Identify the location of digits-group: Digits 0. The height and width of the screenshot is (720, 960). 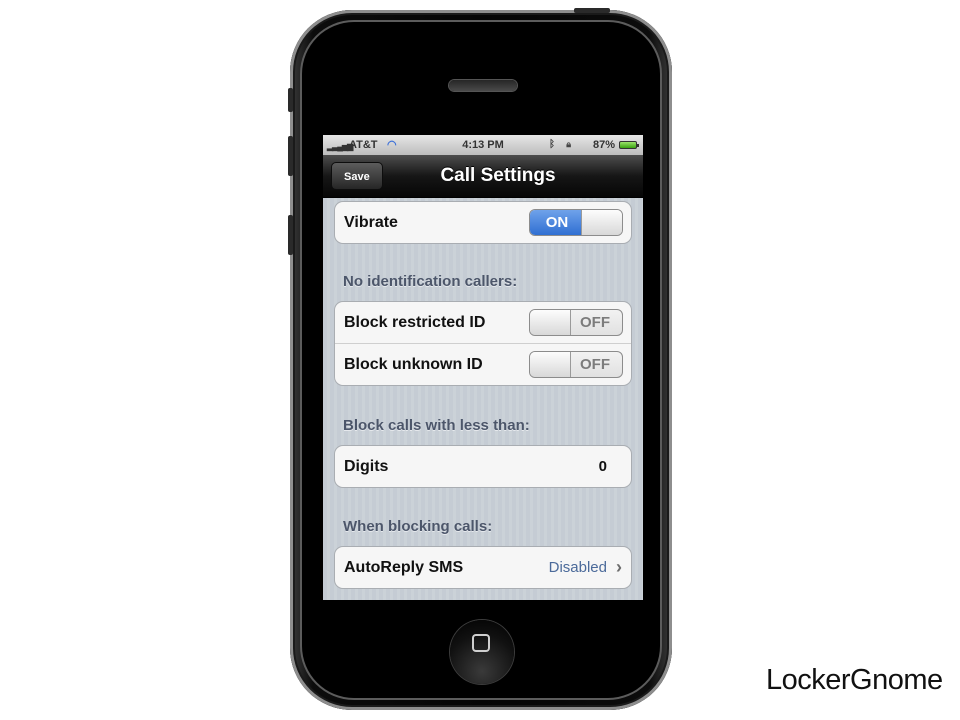
(483, 466).